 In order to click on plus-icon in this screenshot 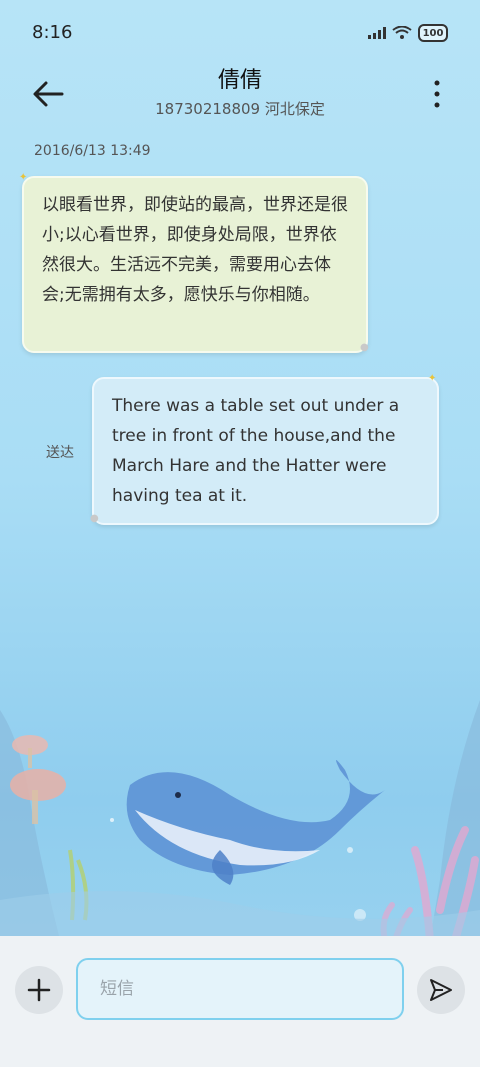, I will do `click(39, 990)`.